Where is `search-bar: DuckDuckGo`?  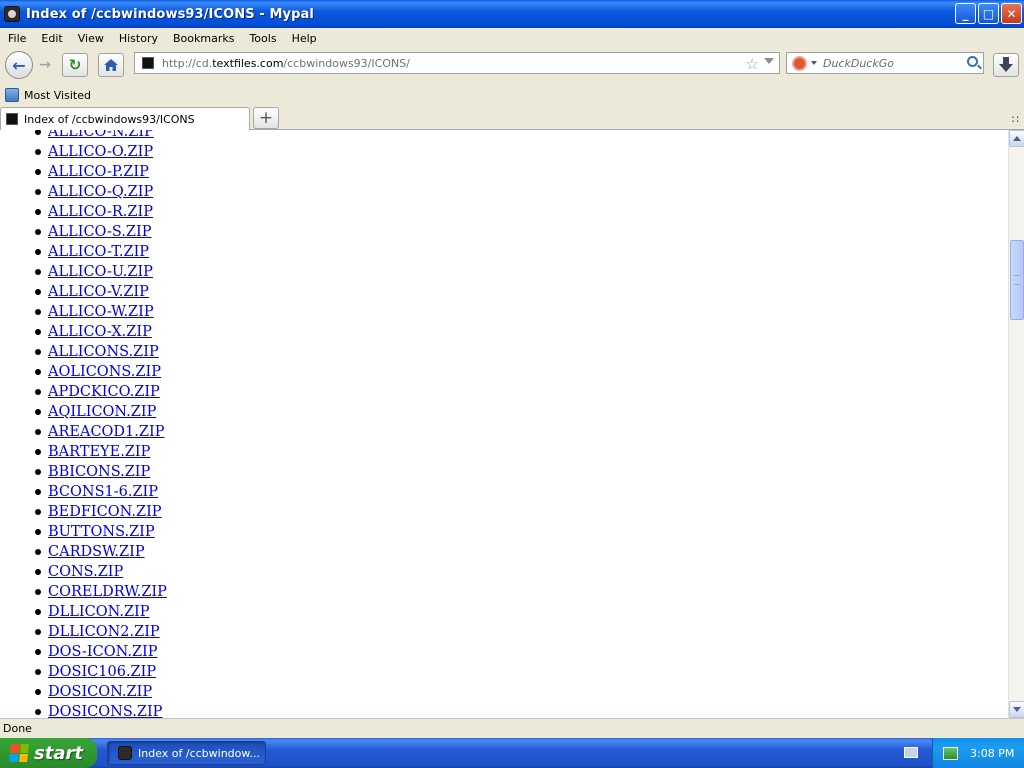
search-bar: DuckDuckGo is located at coordinates (885, 63).